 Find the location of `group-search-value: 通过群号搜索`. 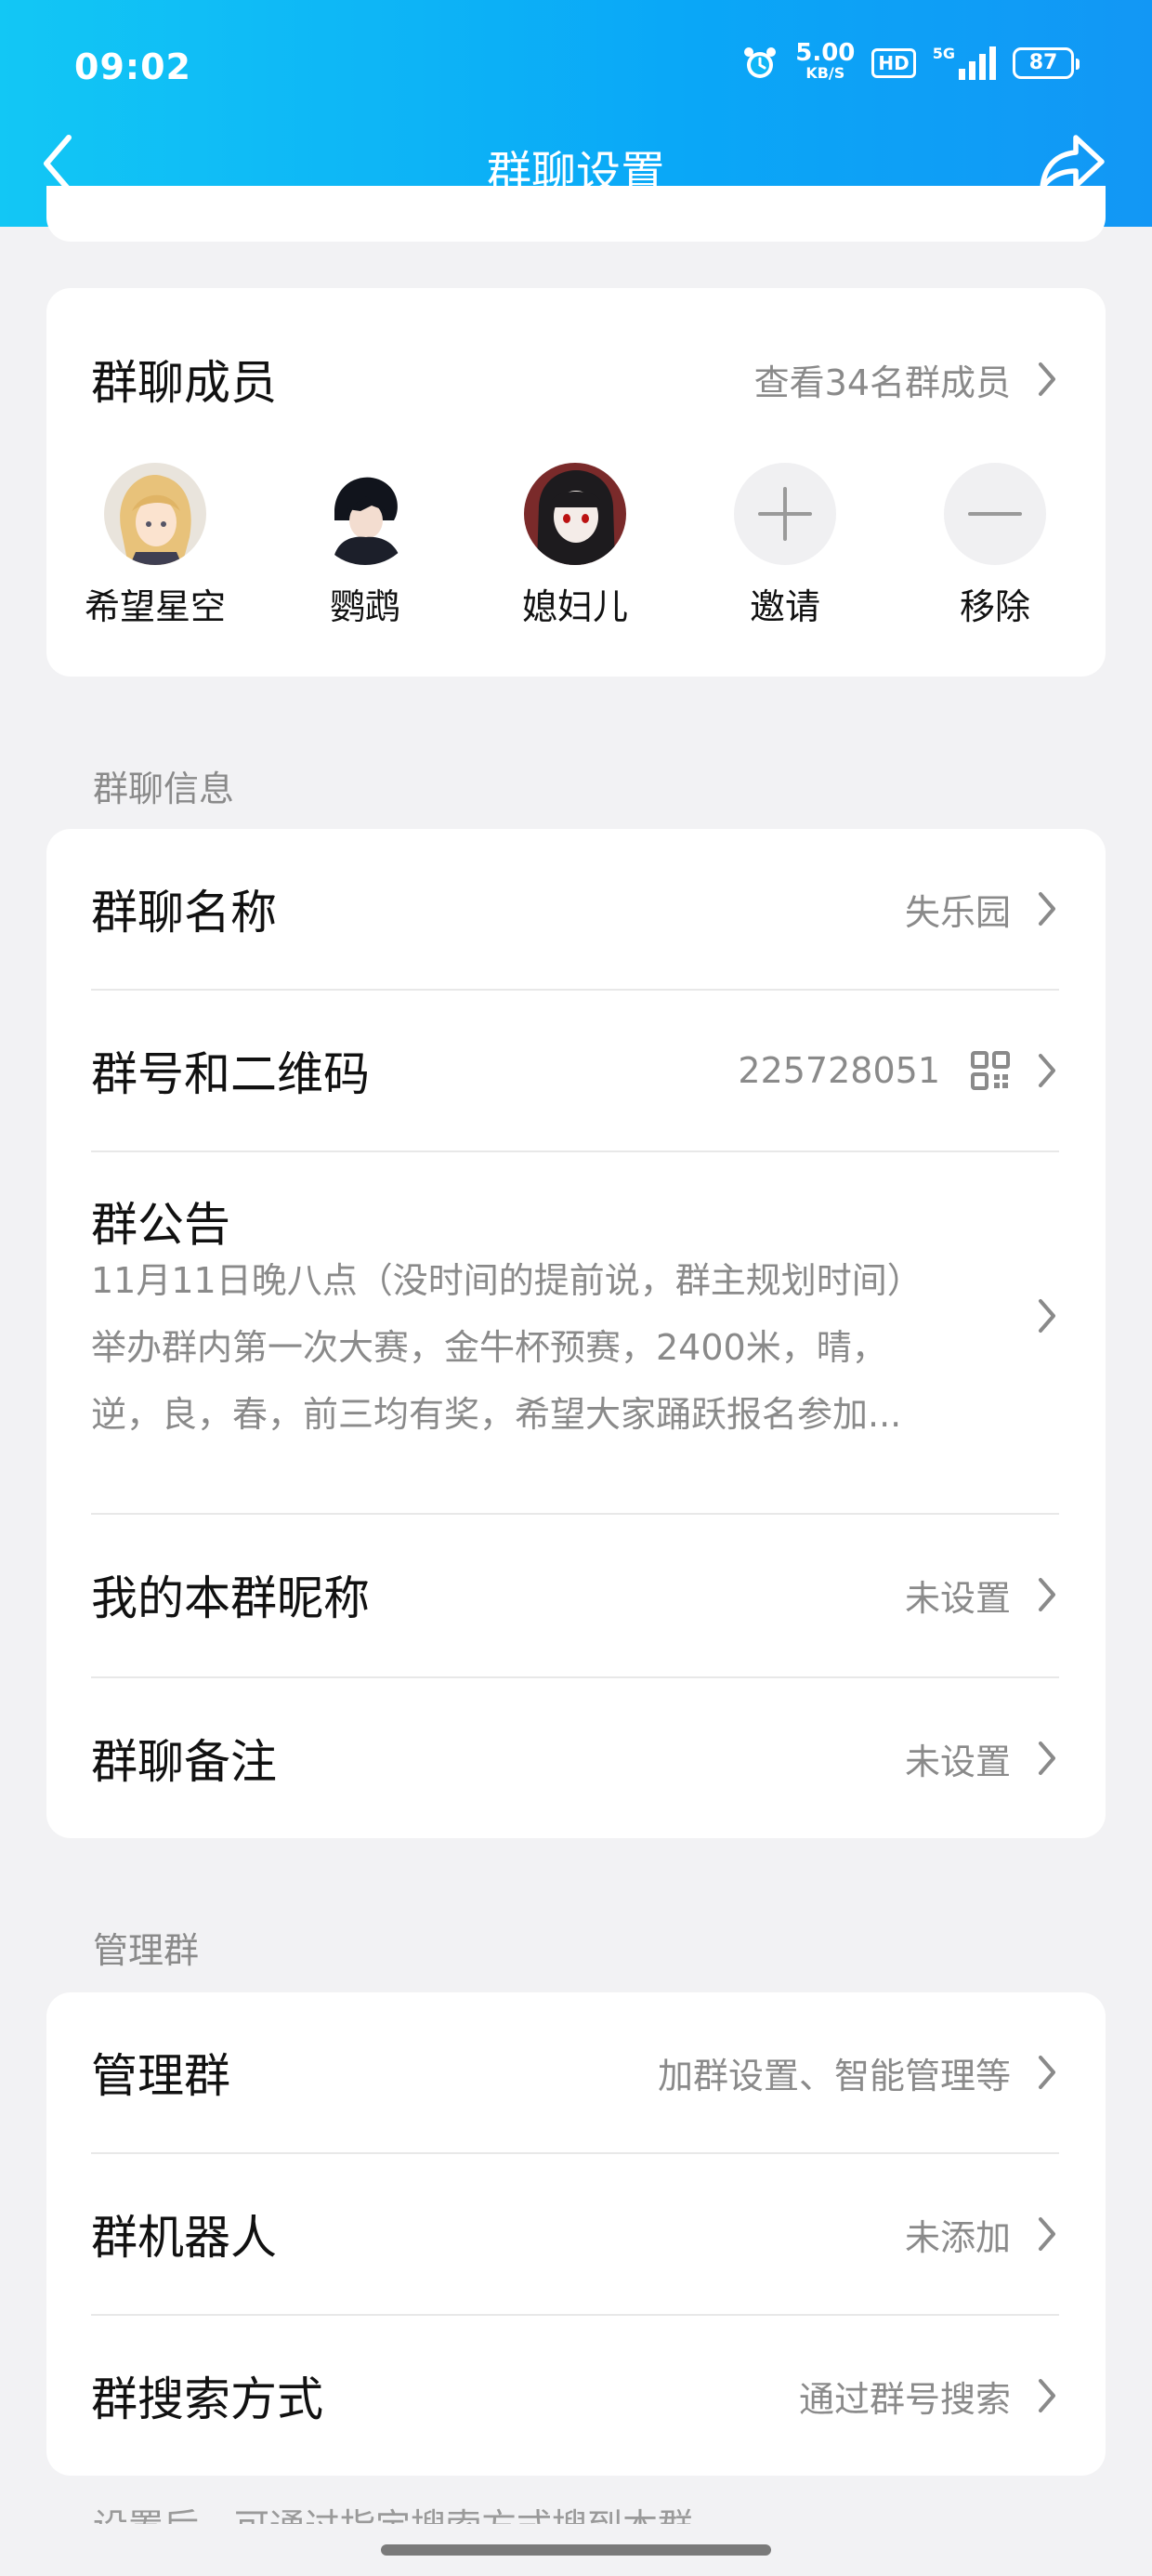

group-search-value: 通过群号搜索 is located at coordinates (904, 2399).